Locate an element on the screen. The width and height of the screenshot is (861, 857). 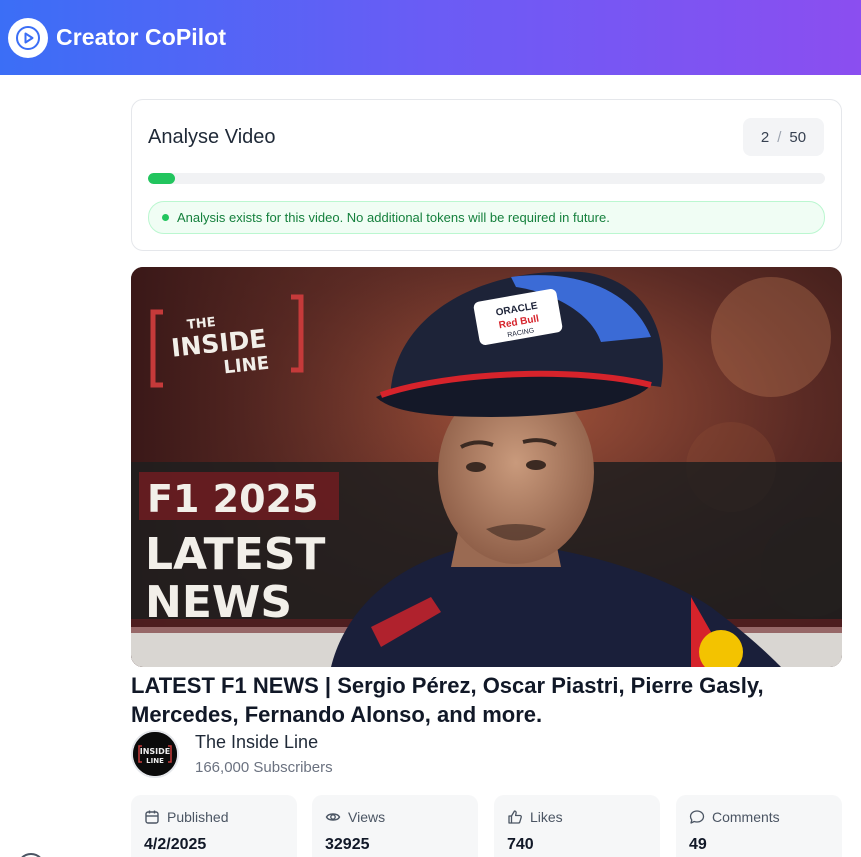
stat-card-views: Views 32925 is located at coordinates (395, 826).